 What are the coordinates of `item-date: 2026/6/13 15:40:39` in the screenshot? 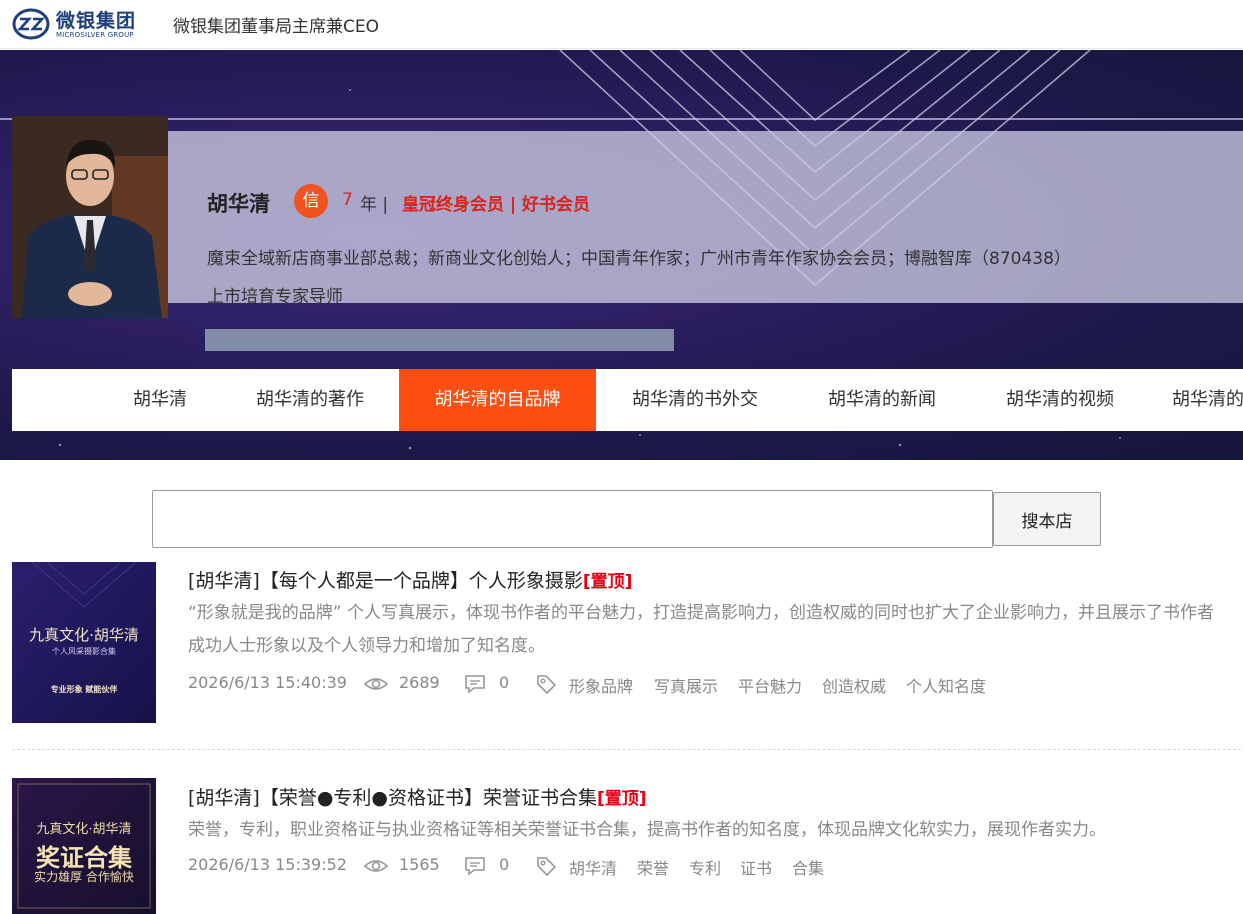 It's located at (267, 682).